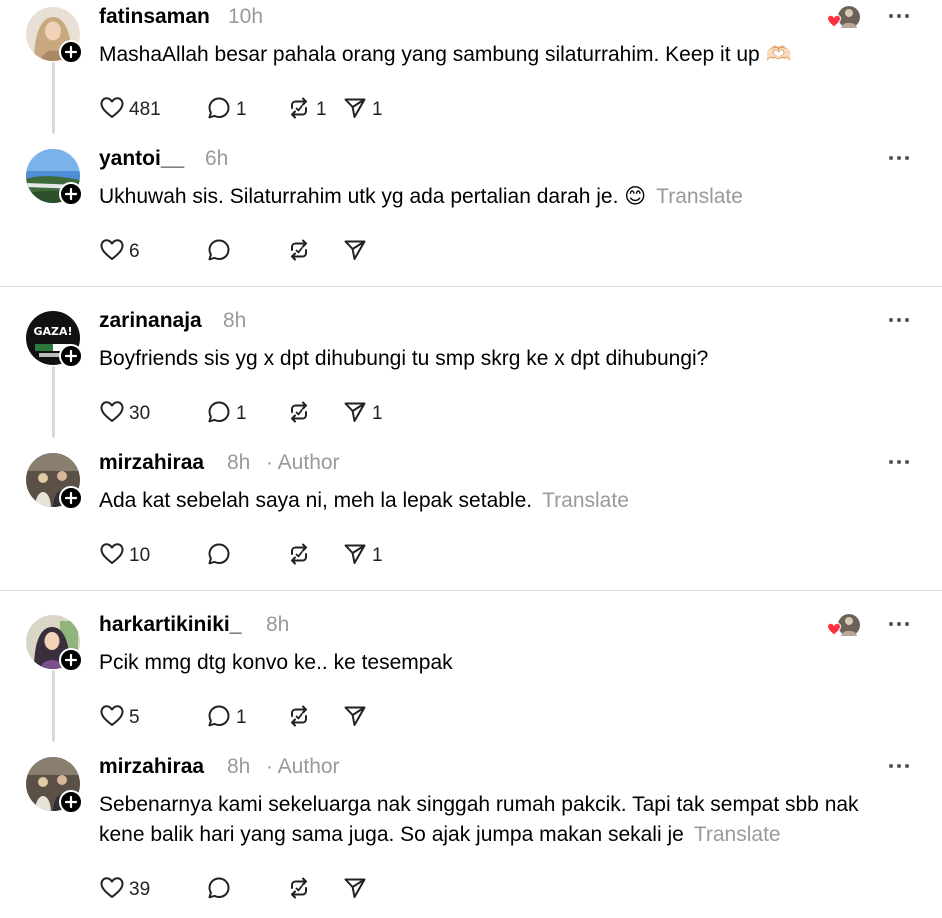 The width and height of the screenshot is (942, 918). Describe the element at coordinates (119, 251) in the screenshot. I see `like-button: 6` at that location.